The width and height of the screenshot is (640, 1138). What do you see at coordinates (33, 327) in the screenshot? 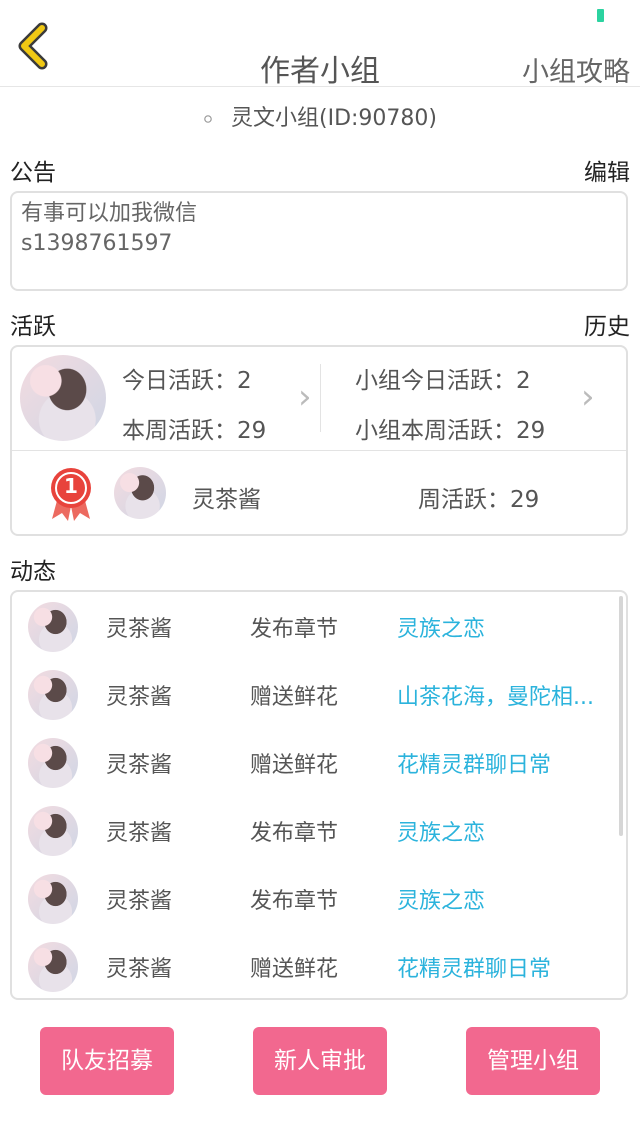
I see `activity-label: 活跃` at bounding box center [33, 327].